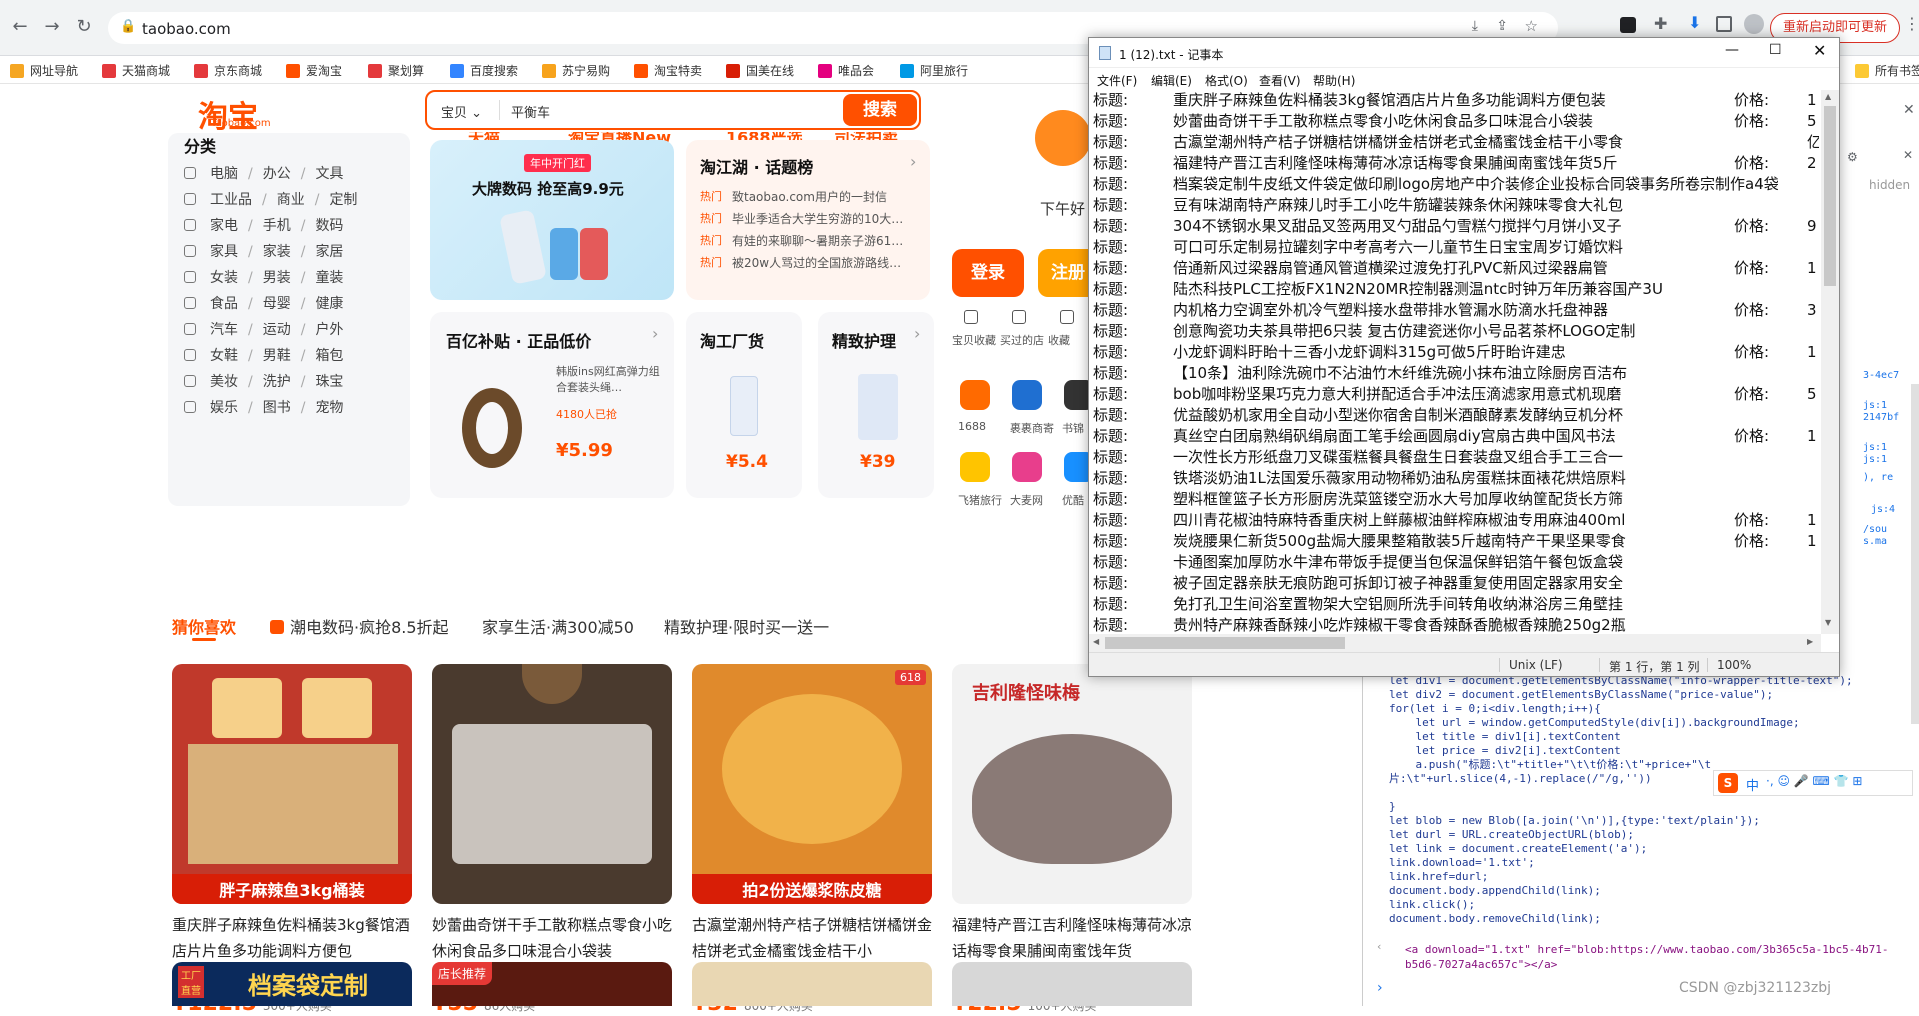 Image resolution: width=1919 pixels, height=1016 pixels. Describe the element at coordinates (136, 70) in the screenshot. I see `bookmark-item: 天猫商城` at that location.